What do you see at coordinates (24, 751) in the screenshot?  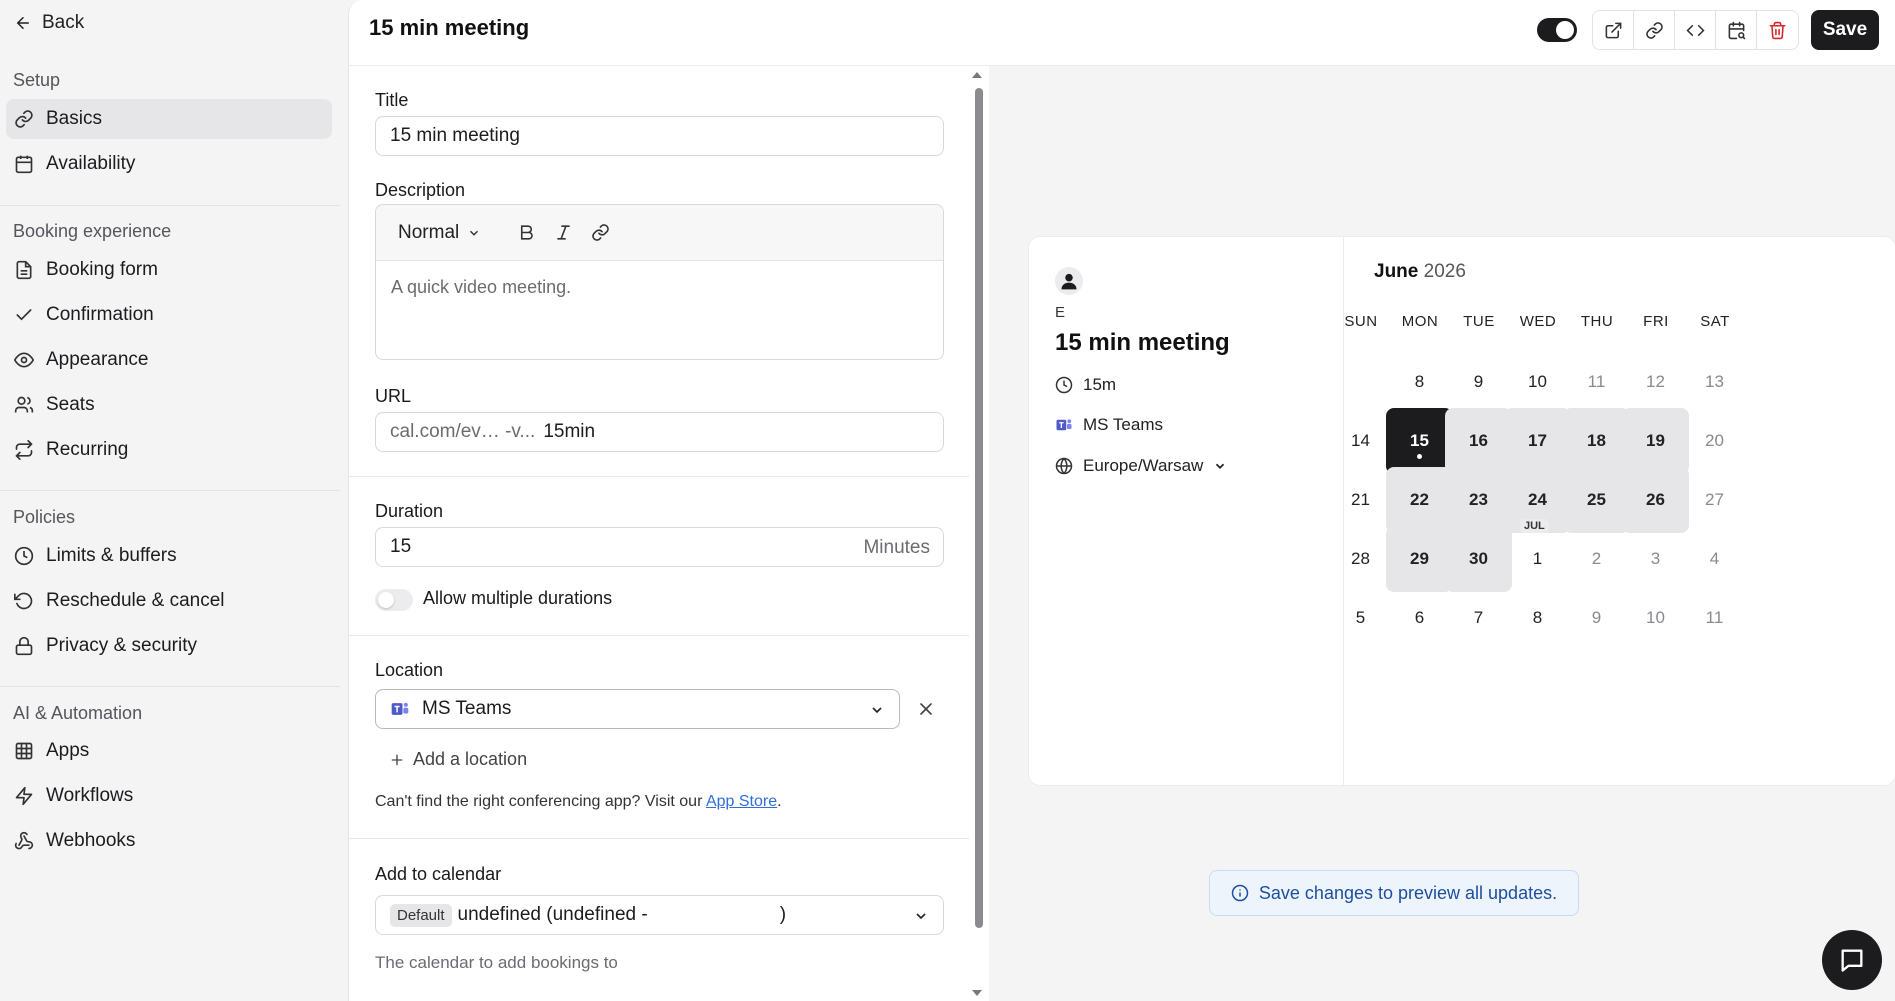 I see `grid-icon` at bounding box center [24, 751].